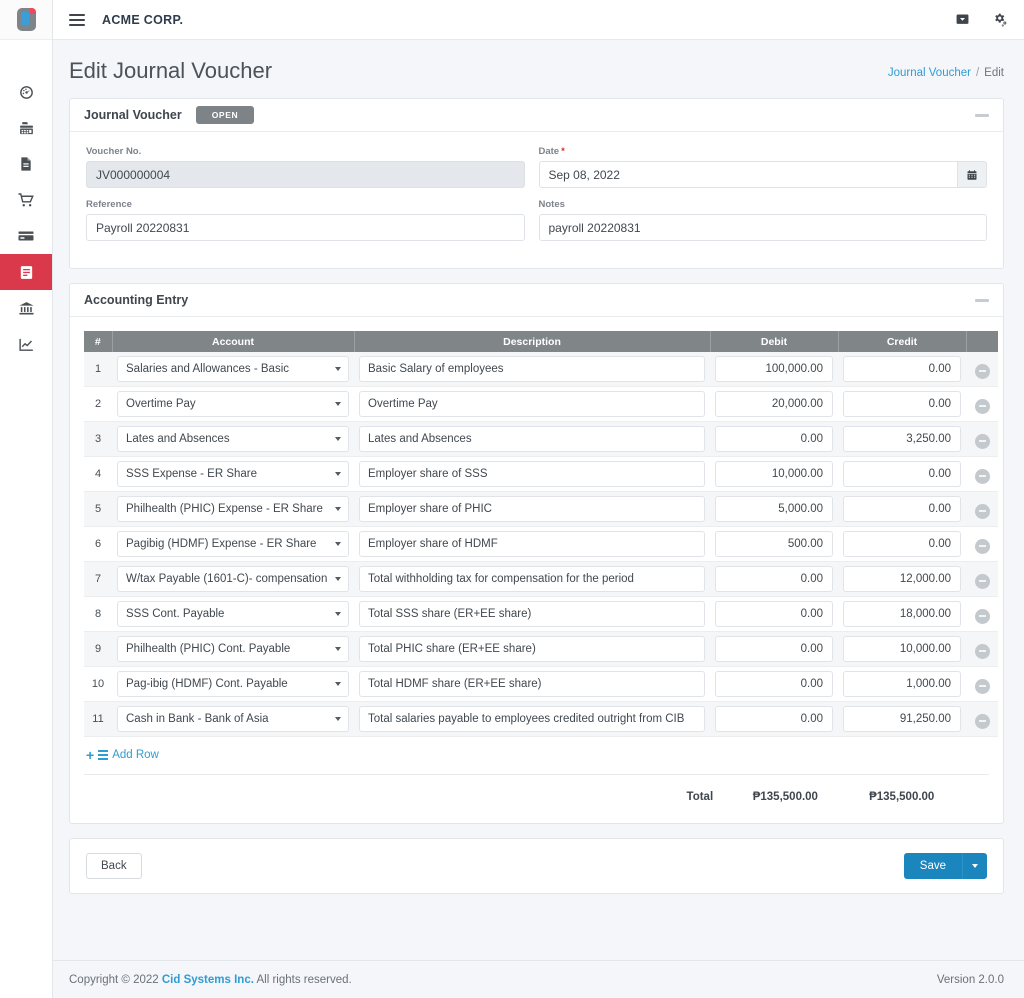 This screenshot has width=1024, height=998. What do you see at coordinates (26, 308) in the screenshot?
I see `sidebar-item-banking` at bounding box center [26, 308].